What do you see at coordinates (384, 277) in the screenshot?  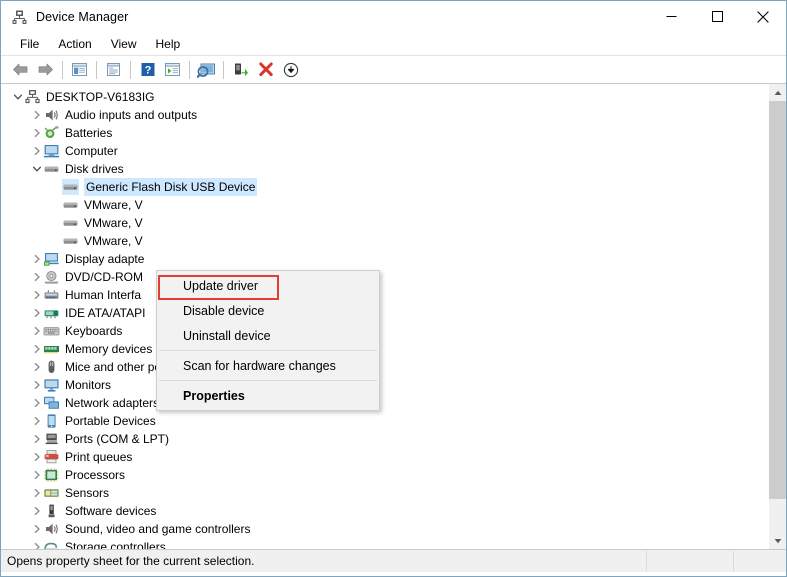 I see `tree-item: DVD/CD-ROM` at bounding box center [384, 277].